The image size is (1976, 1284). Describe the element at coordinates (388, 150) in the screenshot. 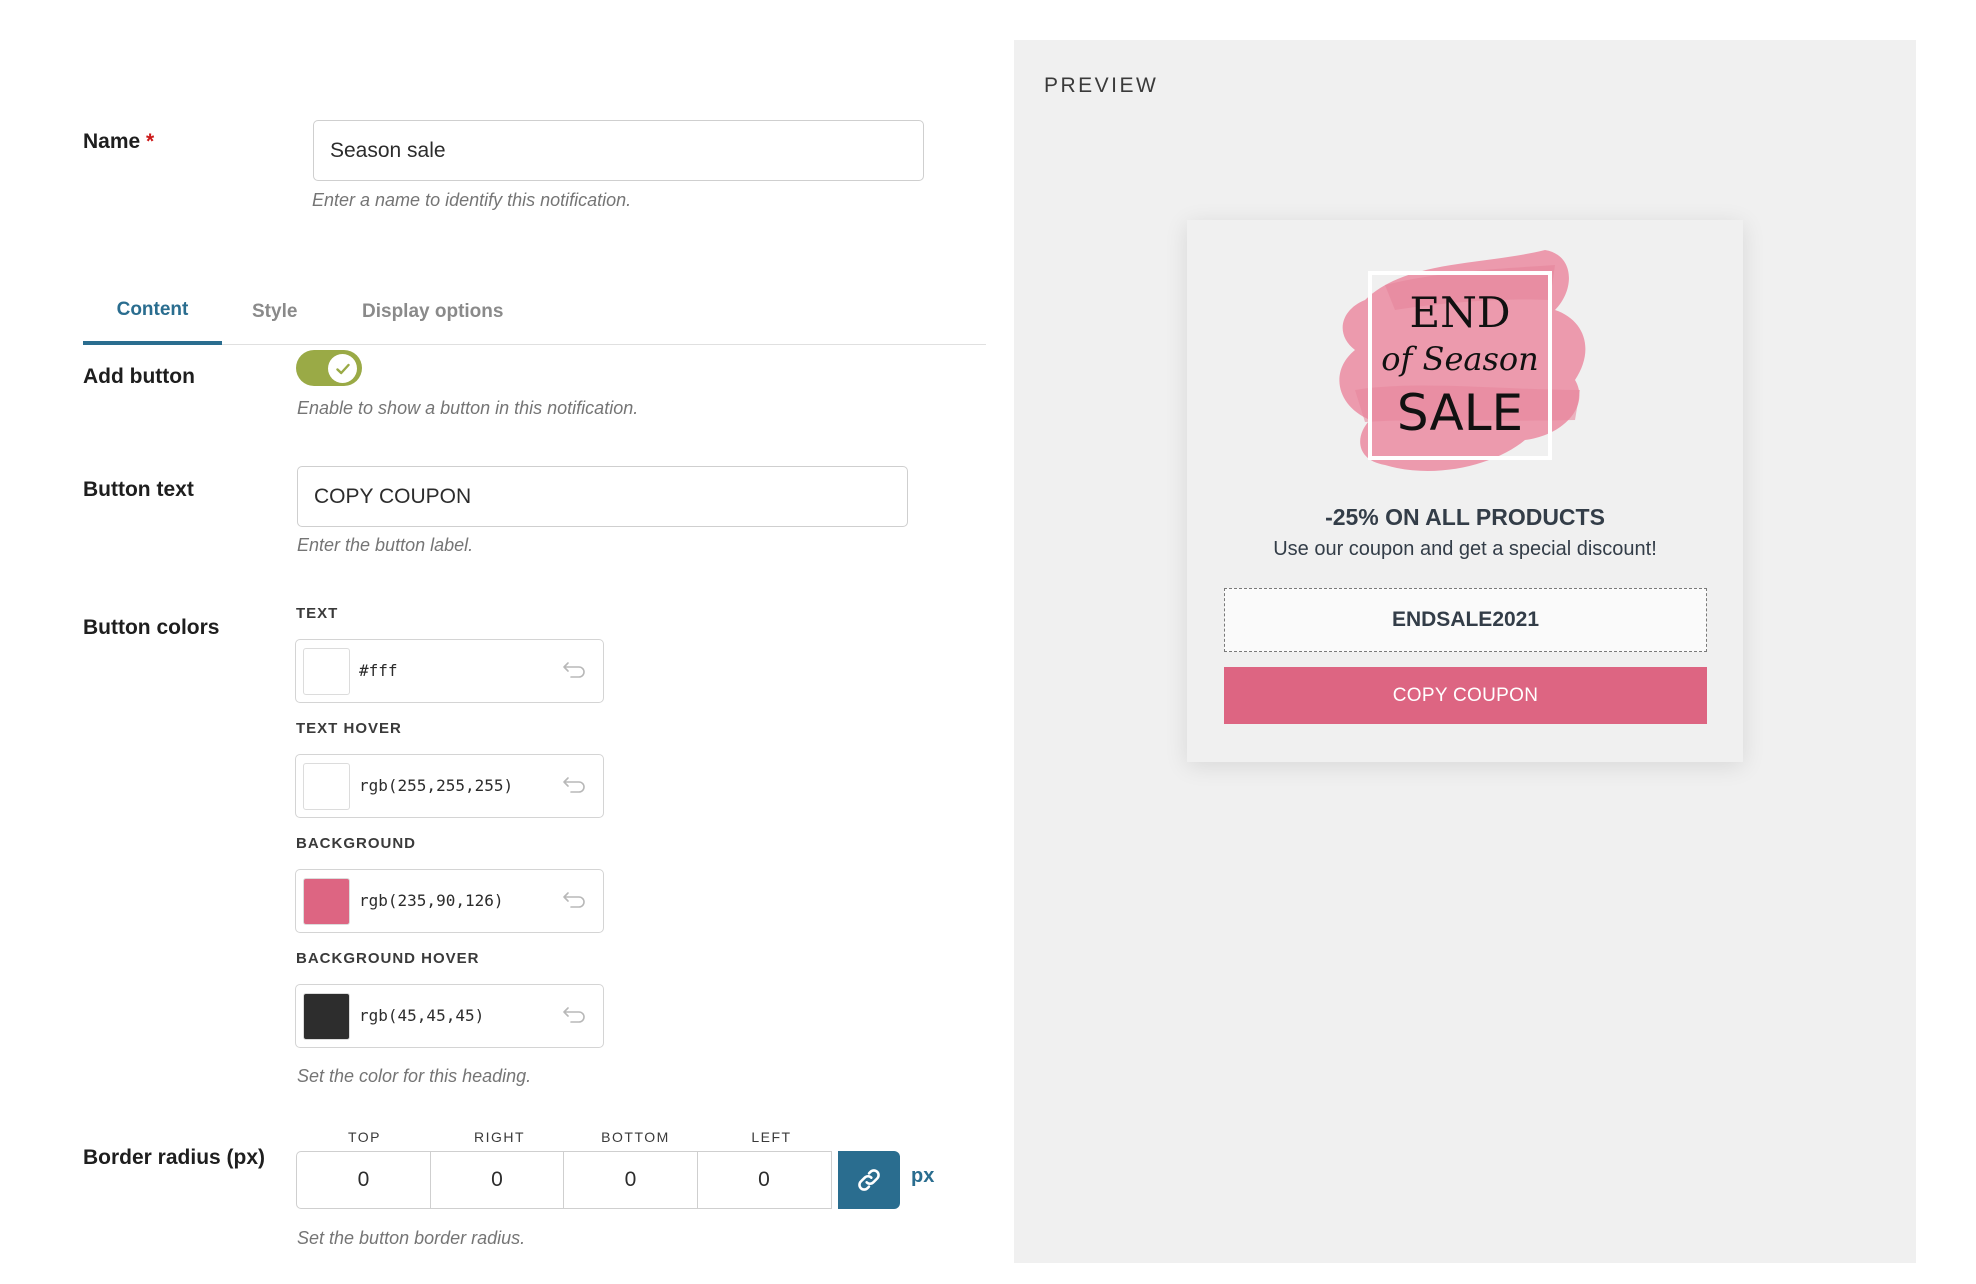

I see `name-input-value: Season sale` at that location.